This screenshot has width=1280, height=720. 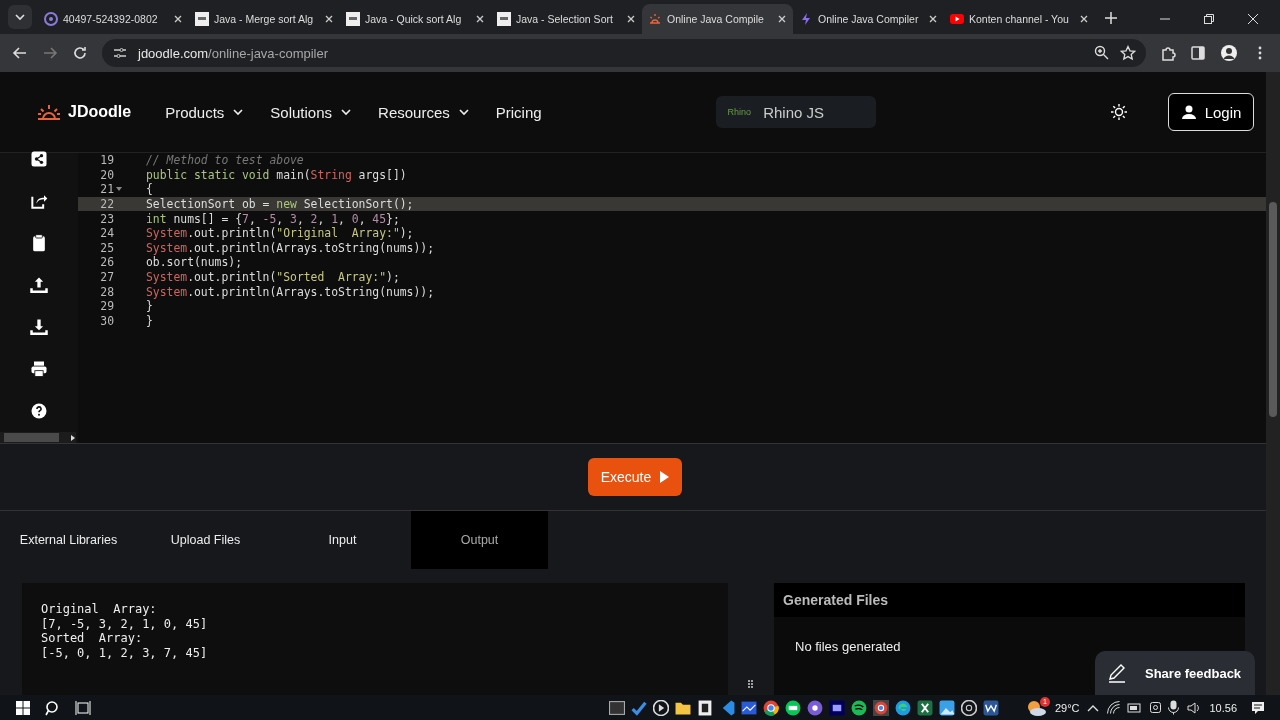 I want to click on nav-link: Products, so click(x=205, y=112).